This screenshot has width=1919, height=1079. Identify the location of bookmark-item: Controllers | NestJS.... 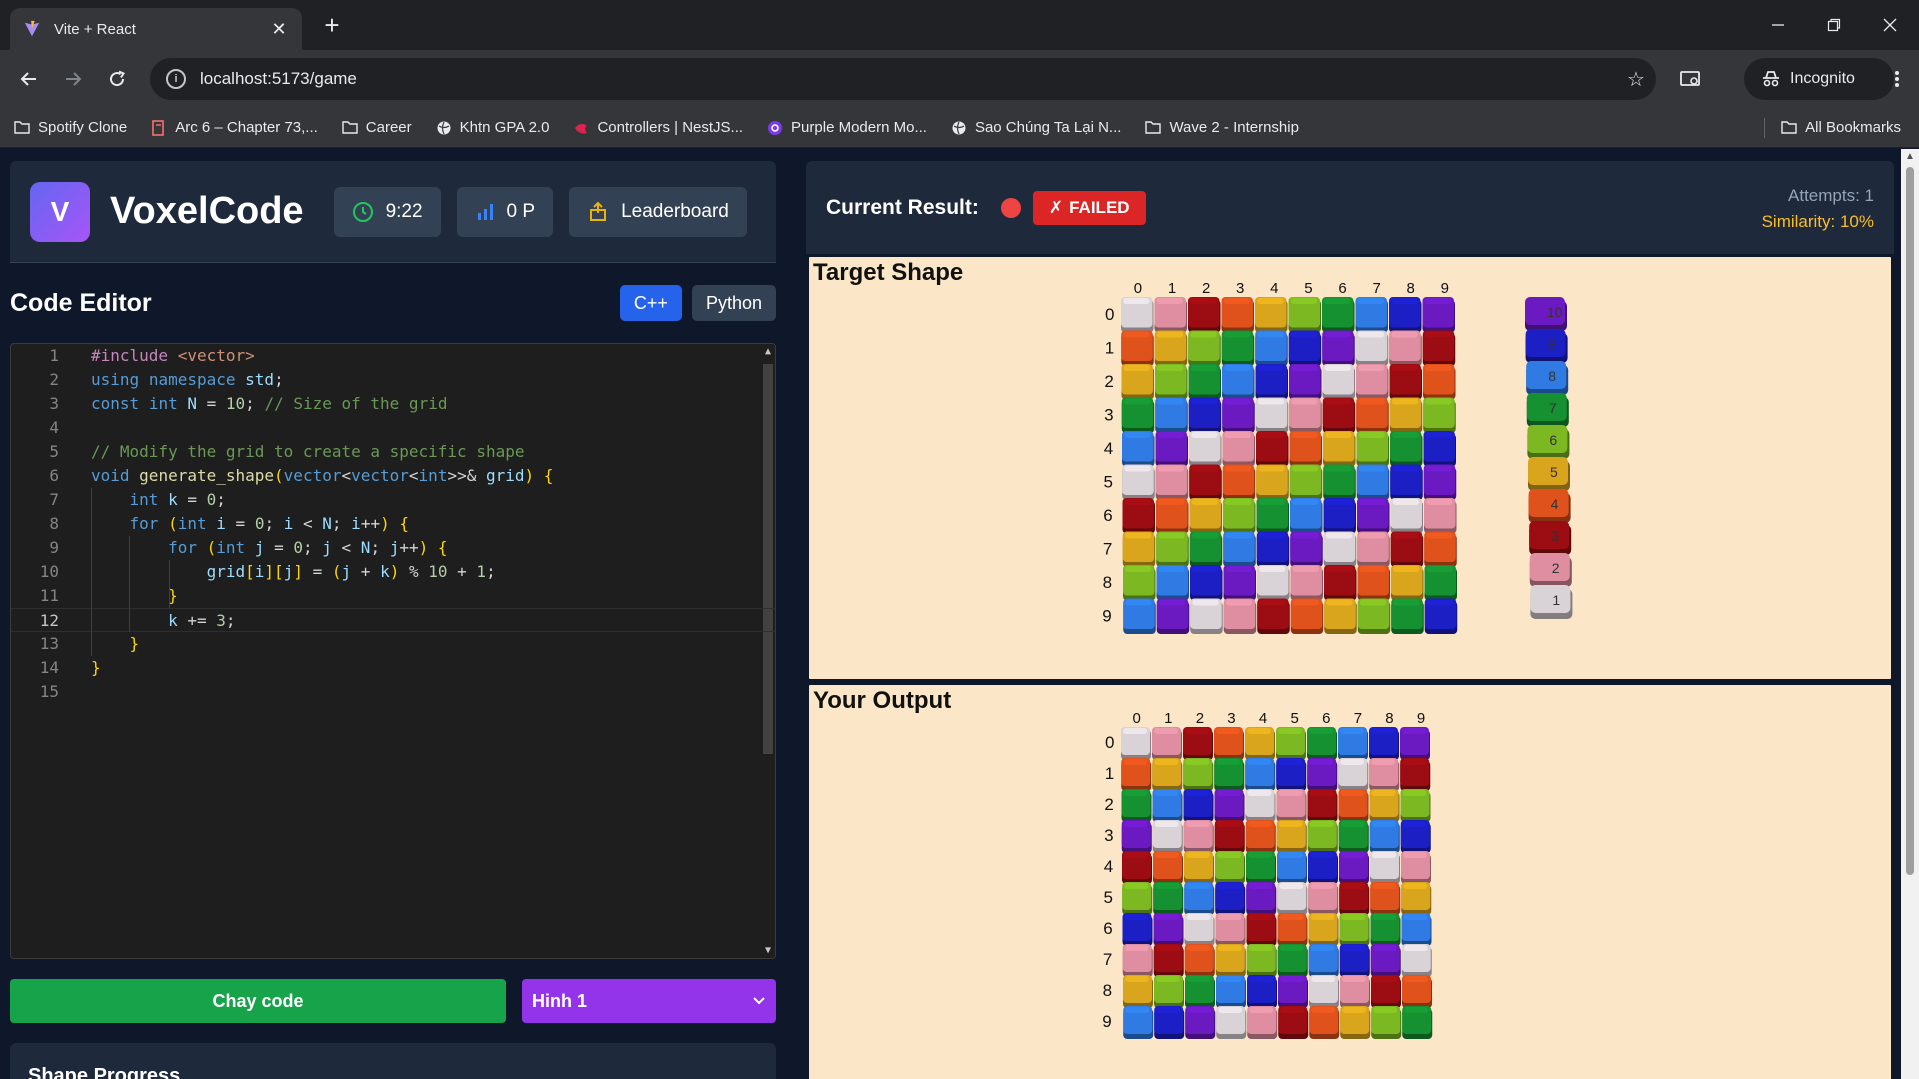
(658, 127).